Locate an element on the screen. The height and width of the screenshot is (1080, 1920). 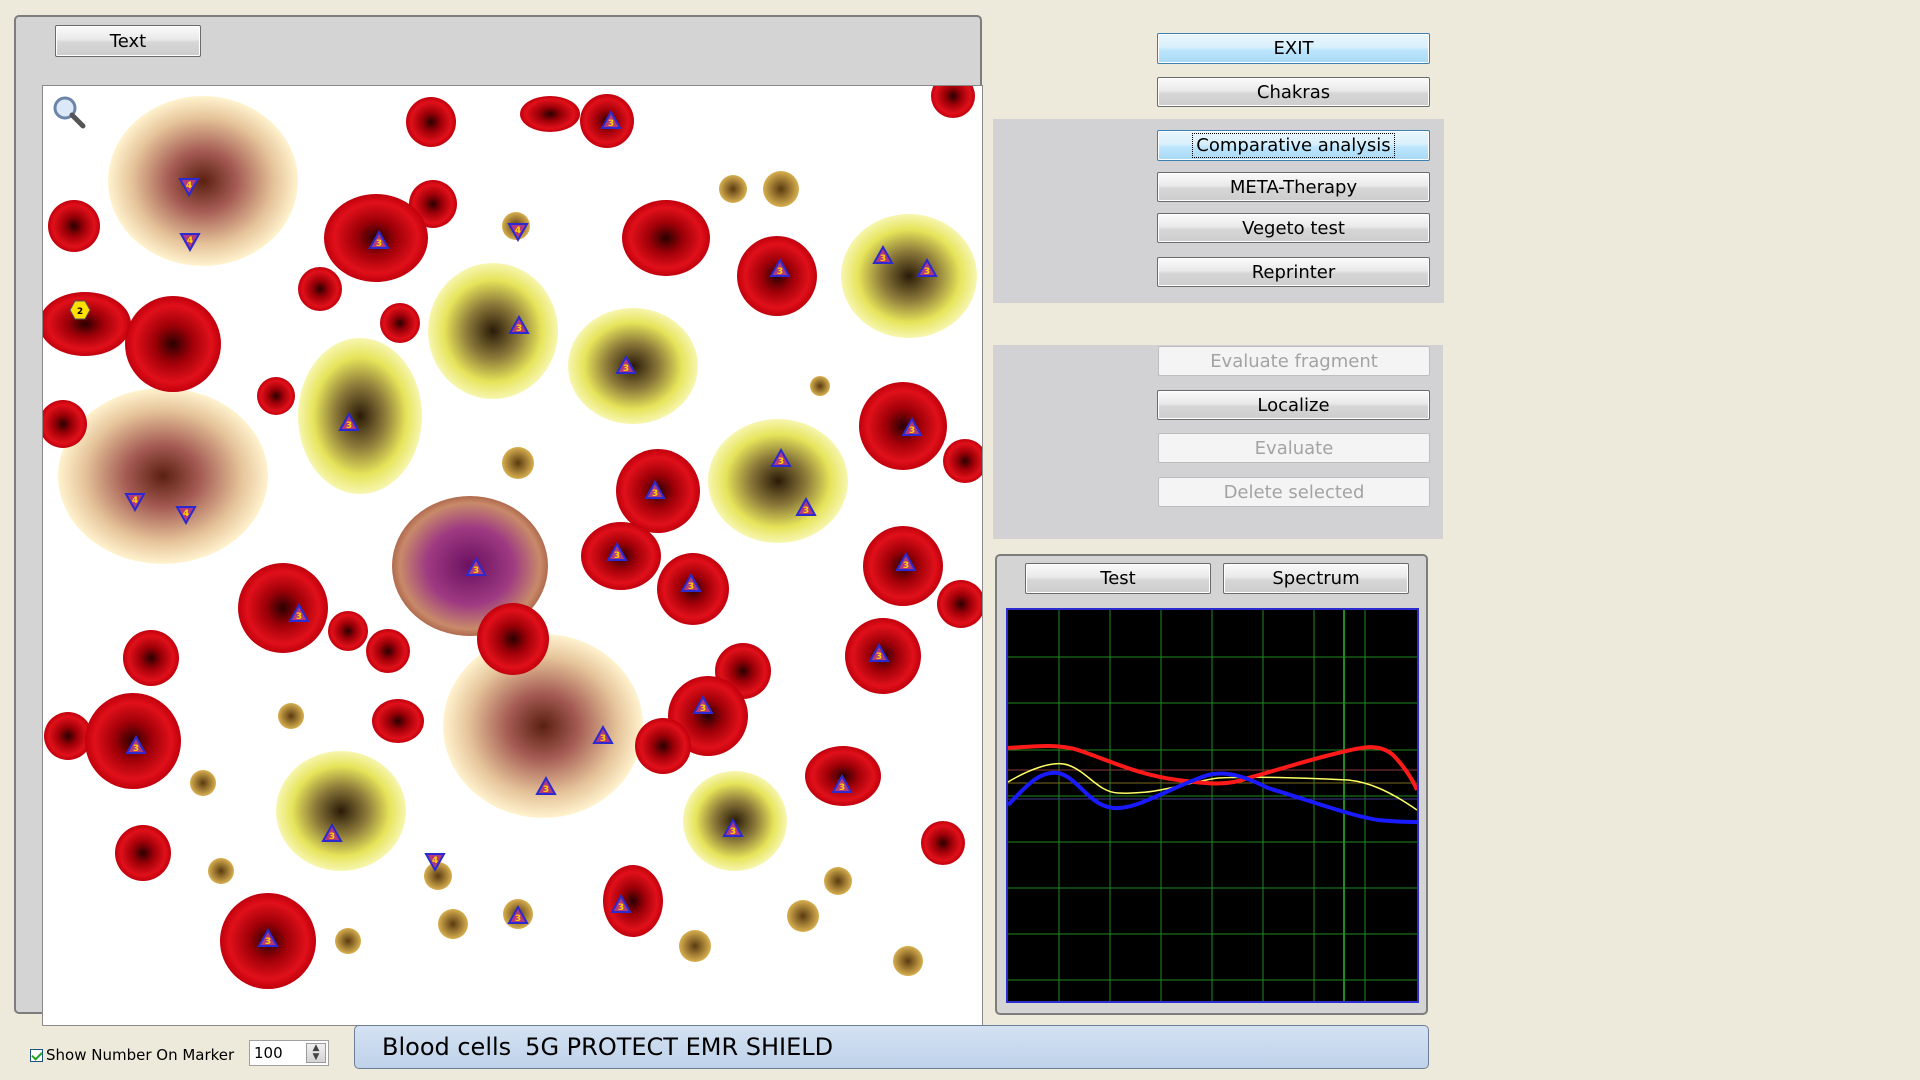
status-bar: Blood cells 5G PROTECT EMR SHIELD is located at coordinates (891, 1047).